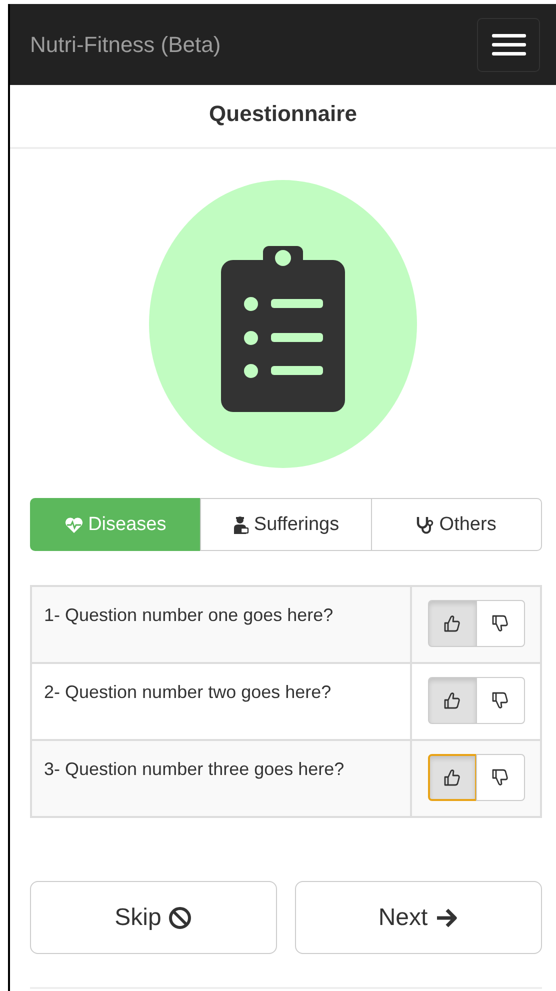  Describe the element at coordinates (283, 117) in the screenshot. I see `page-title: Questionnaire` at that location.